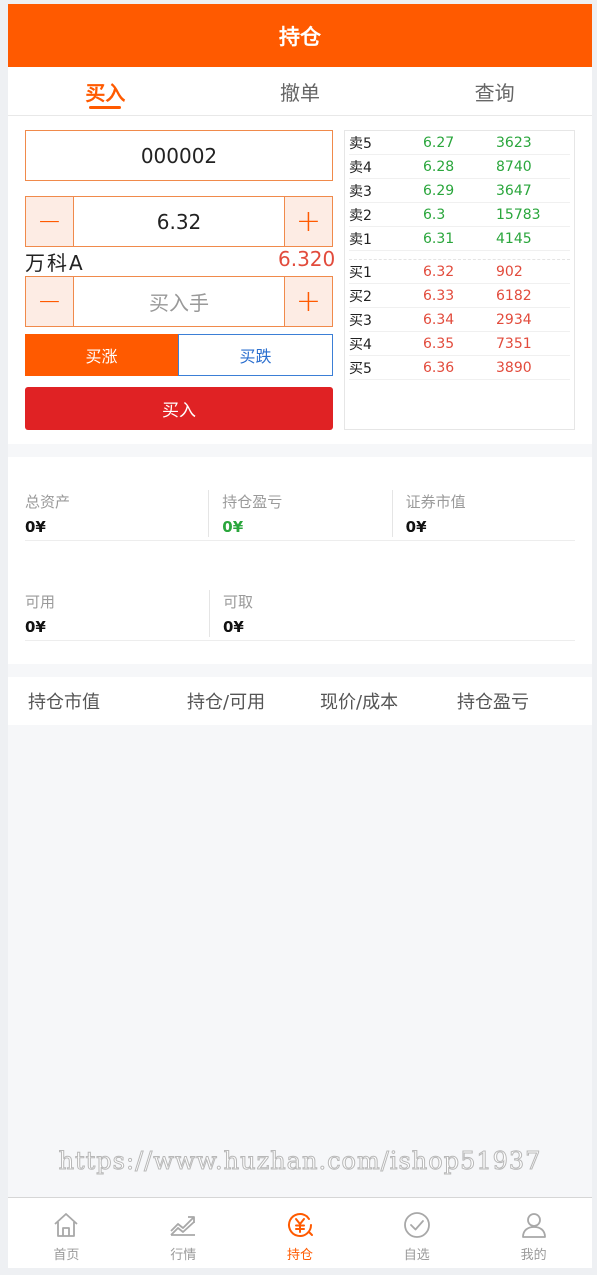  What do you see at coordinates (101, 355) in the screenshot?
I see `buy-up-button: 买涨` at bounding box center [101, 355].